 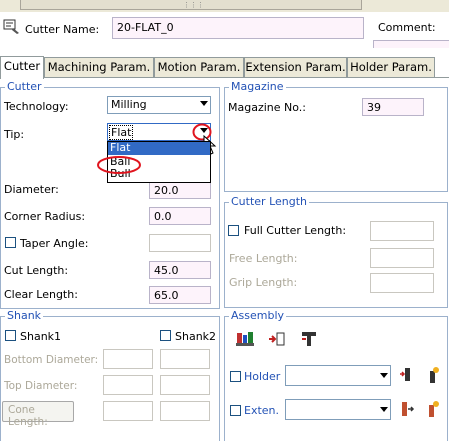 What do you see at coordinates (407, 409) in the screenshot?
I see `exten-add-icon` at bounding box center [407, 409].